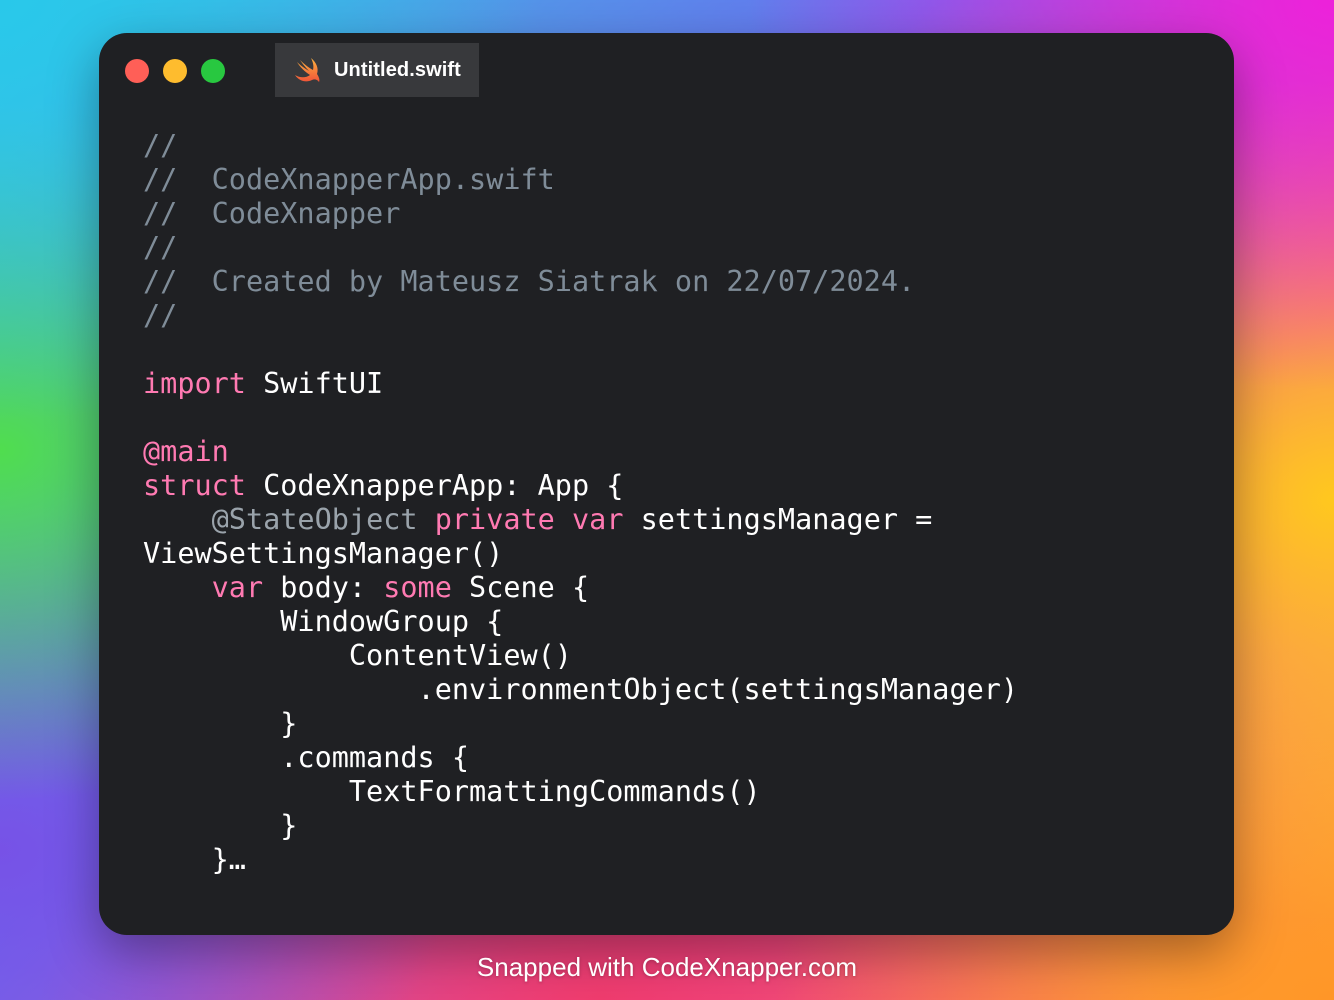  Describe the element at coordinates (452, 791) in the screenshot. I see `code-token: TextFormattingCommands()` at that location.